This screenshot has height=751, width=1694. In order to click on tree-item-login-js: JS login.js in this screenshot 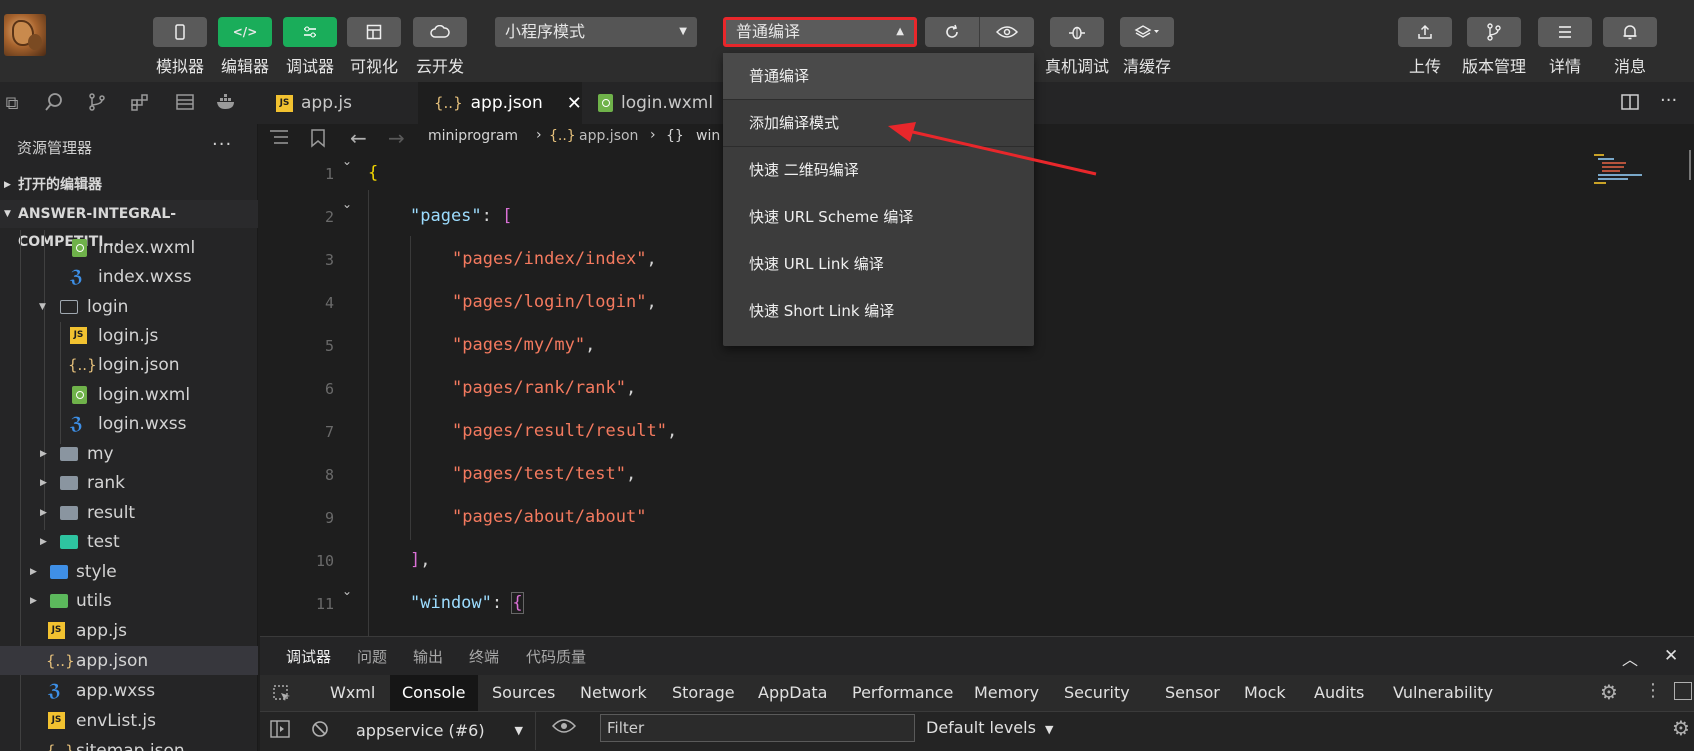, I will do `click(129, 335)`.